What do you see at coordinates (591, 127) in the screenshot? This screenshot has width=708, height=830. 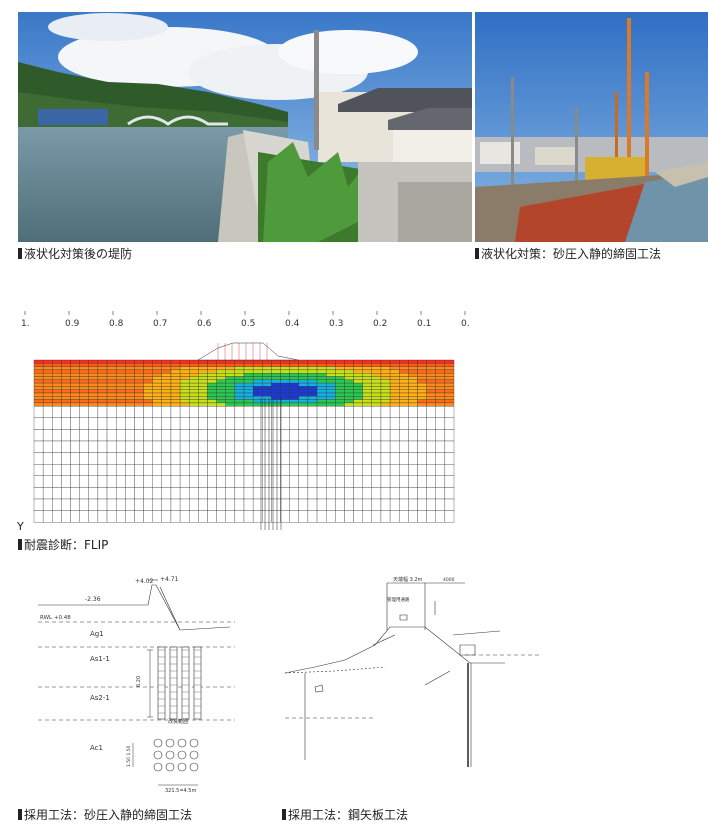 I see `photo-sand-compaction-site` at bounding box center [591, 127].